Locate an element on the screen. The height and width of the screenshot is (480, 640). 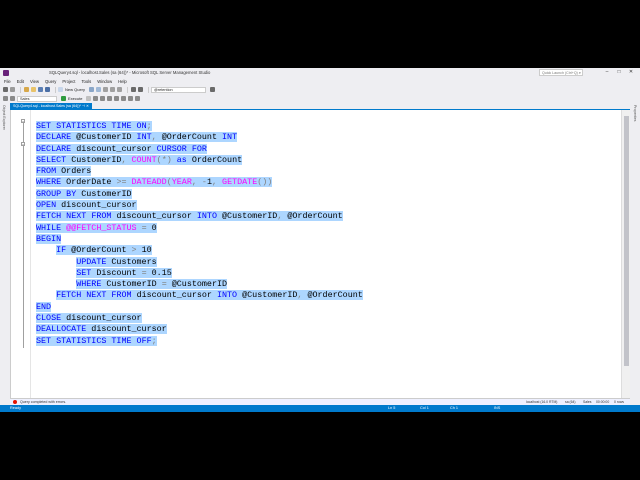
find-icon is located at coordinates (213, 89).